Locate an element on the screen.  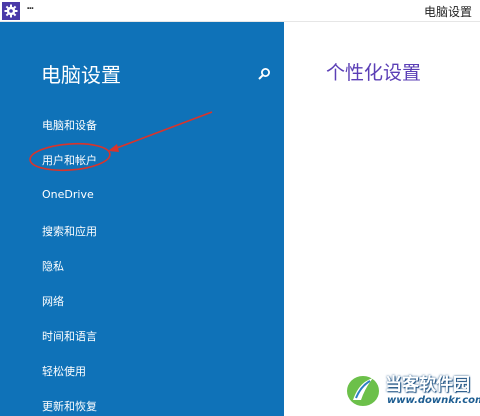
sidebar-item-ease-of-access: 轻松使用 is located at coordinates (64, 371).